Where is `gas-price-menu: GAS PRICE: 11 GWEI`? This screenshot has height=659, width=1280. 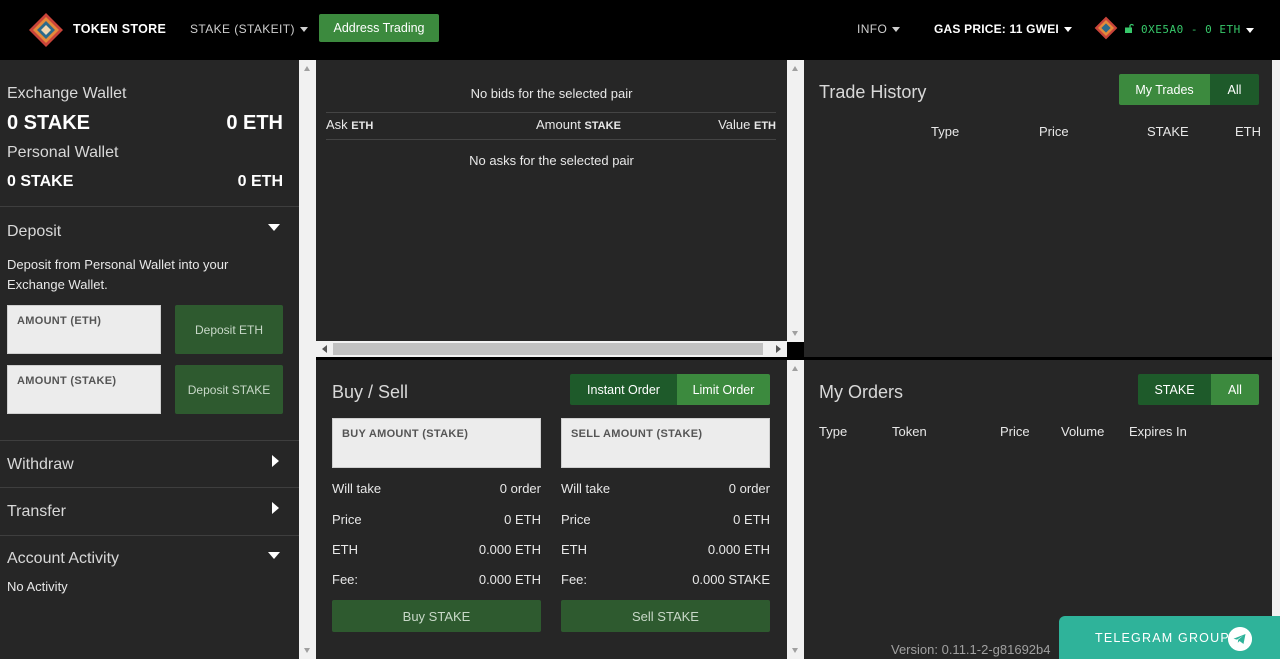
gas-price-menu: GAS PRICE: 11 GWEI is located at coordinates (1003, 29).